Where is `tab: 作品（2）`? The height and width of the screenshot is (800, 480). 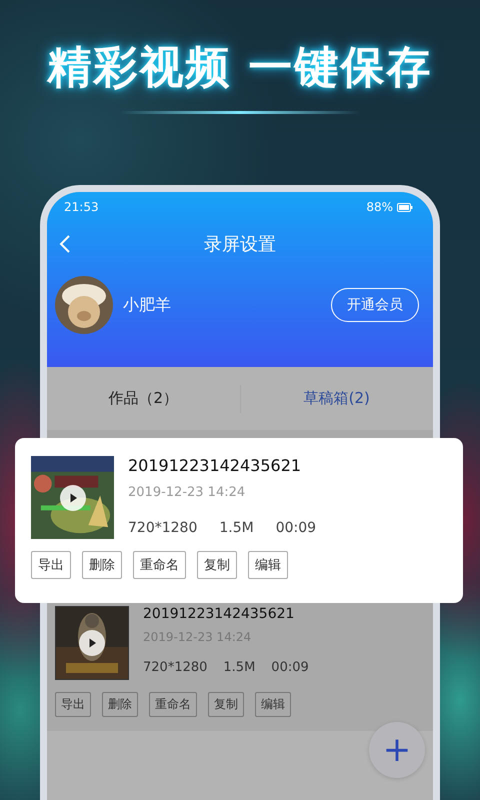
tab: 作品（2） is located at coordinates (143, 398).